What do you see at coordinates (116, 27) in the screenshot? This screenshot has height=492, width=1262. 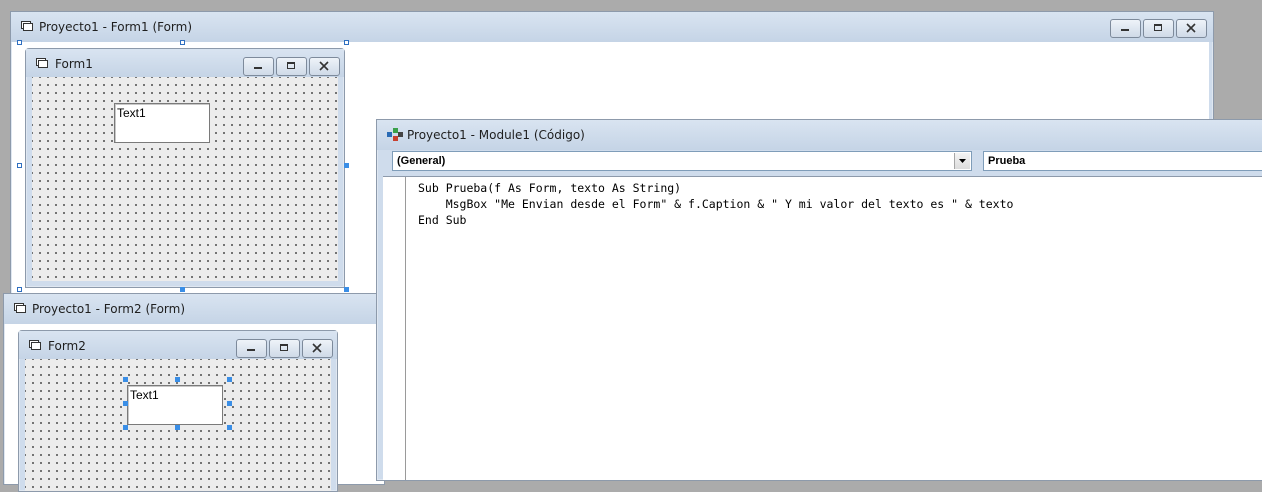 I see `form1-designer-title: Proyecto1 - Form1 (Form)` at bounding box center [116, 27].